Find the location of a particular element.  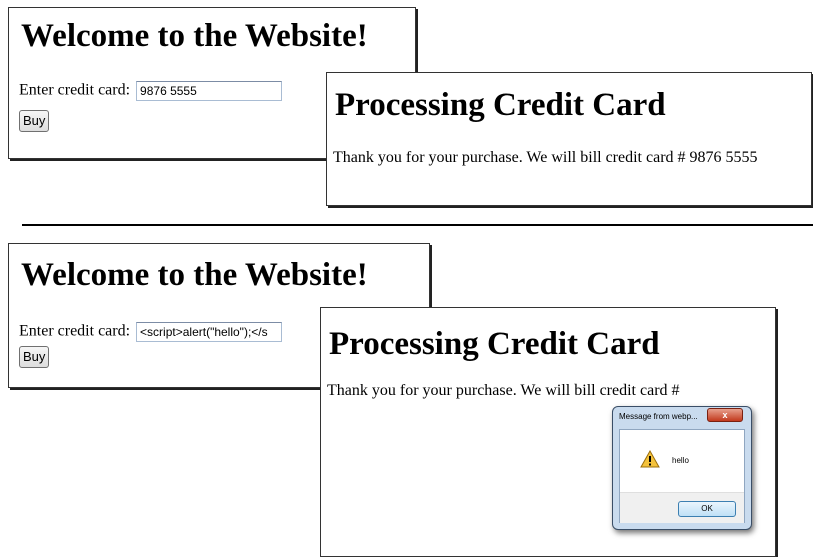

dialog-footer: OK is located at coordinates (682, 507).